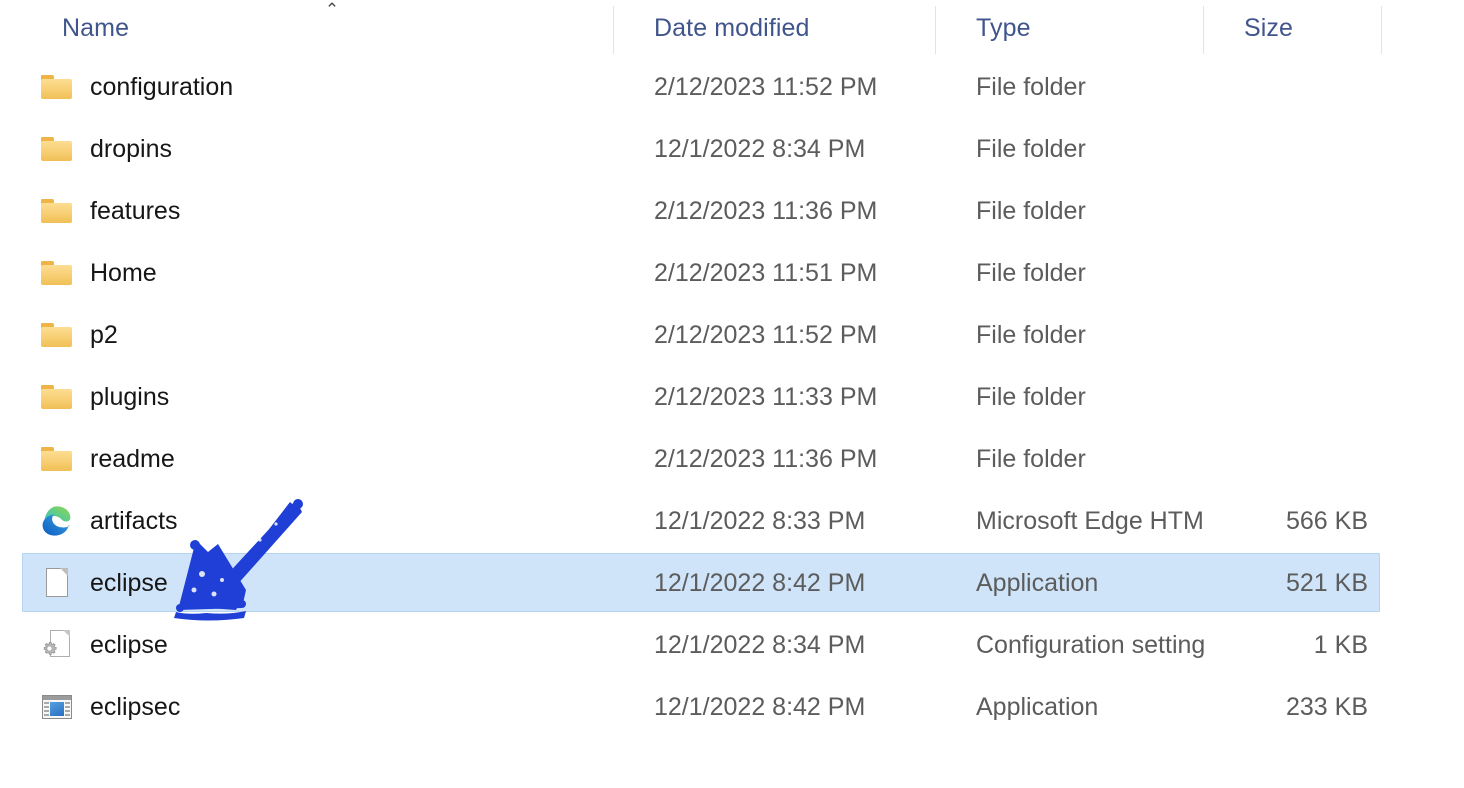 This screenshot has width=1464, height=788. I want to click on cell-size: 233 KB, so click(1326, 706).